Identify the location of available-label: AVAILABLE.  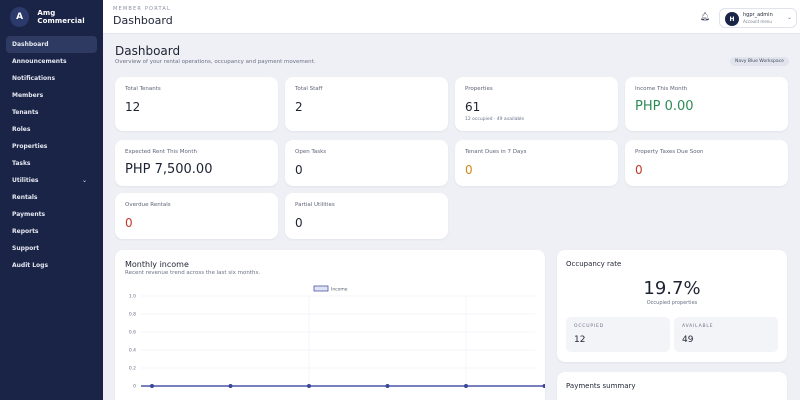
(698, 326).